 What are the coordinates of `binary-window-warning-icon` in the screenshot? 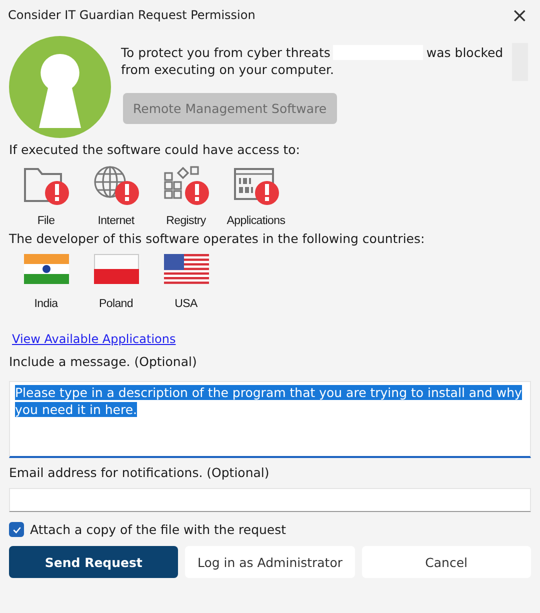 It's located at (256, 185).